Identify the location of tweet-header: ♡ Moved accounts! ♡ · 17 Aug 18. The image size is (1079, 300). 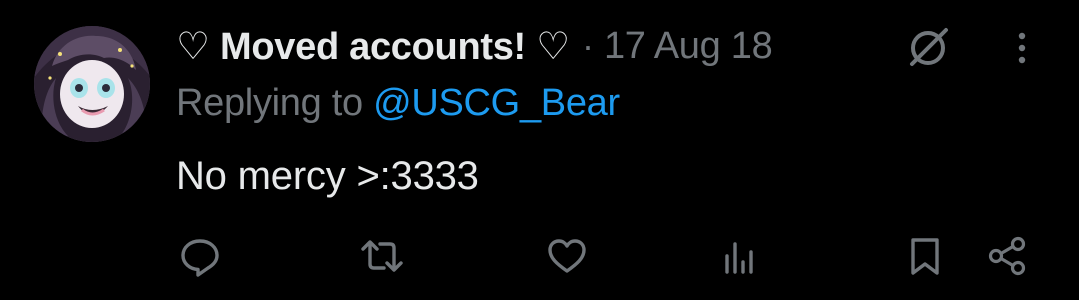
(474, 46).